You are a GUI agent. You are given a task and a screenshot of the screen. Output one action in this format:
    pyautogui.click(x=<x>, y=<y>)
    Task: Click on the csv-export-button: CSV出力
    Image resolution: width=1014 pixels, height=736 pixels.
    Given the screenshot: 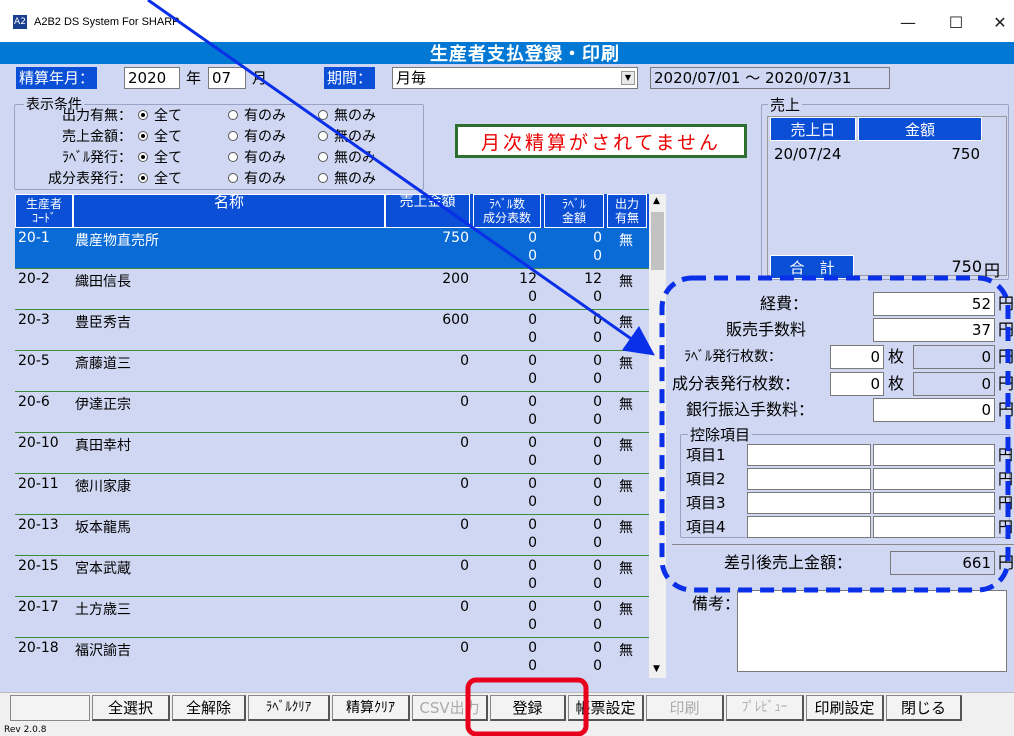 What is the action you would take?
    pyautogui.click(x=450, y=708)
    